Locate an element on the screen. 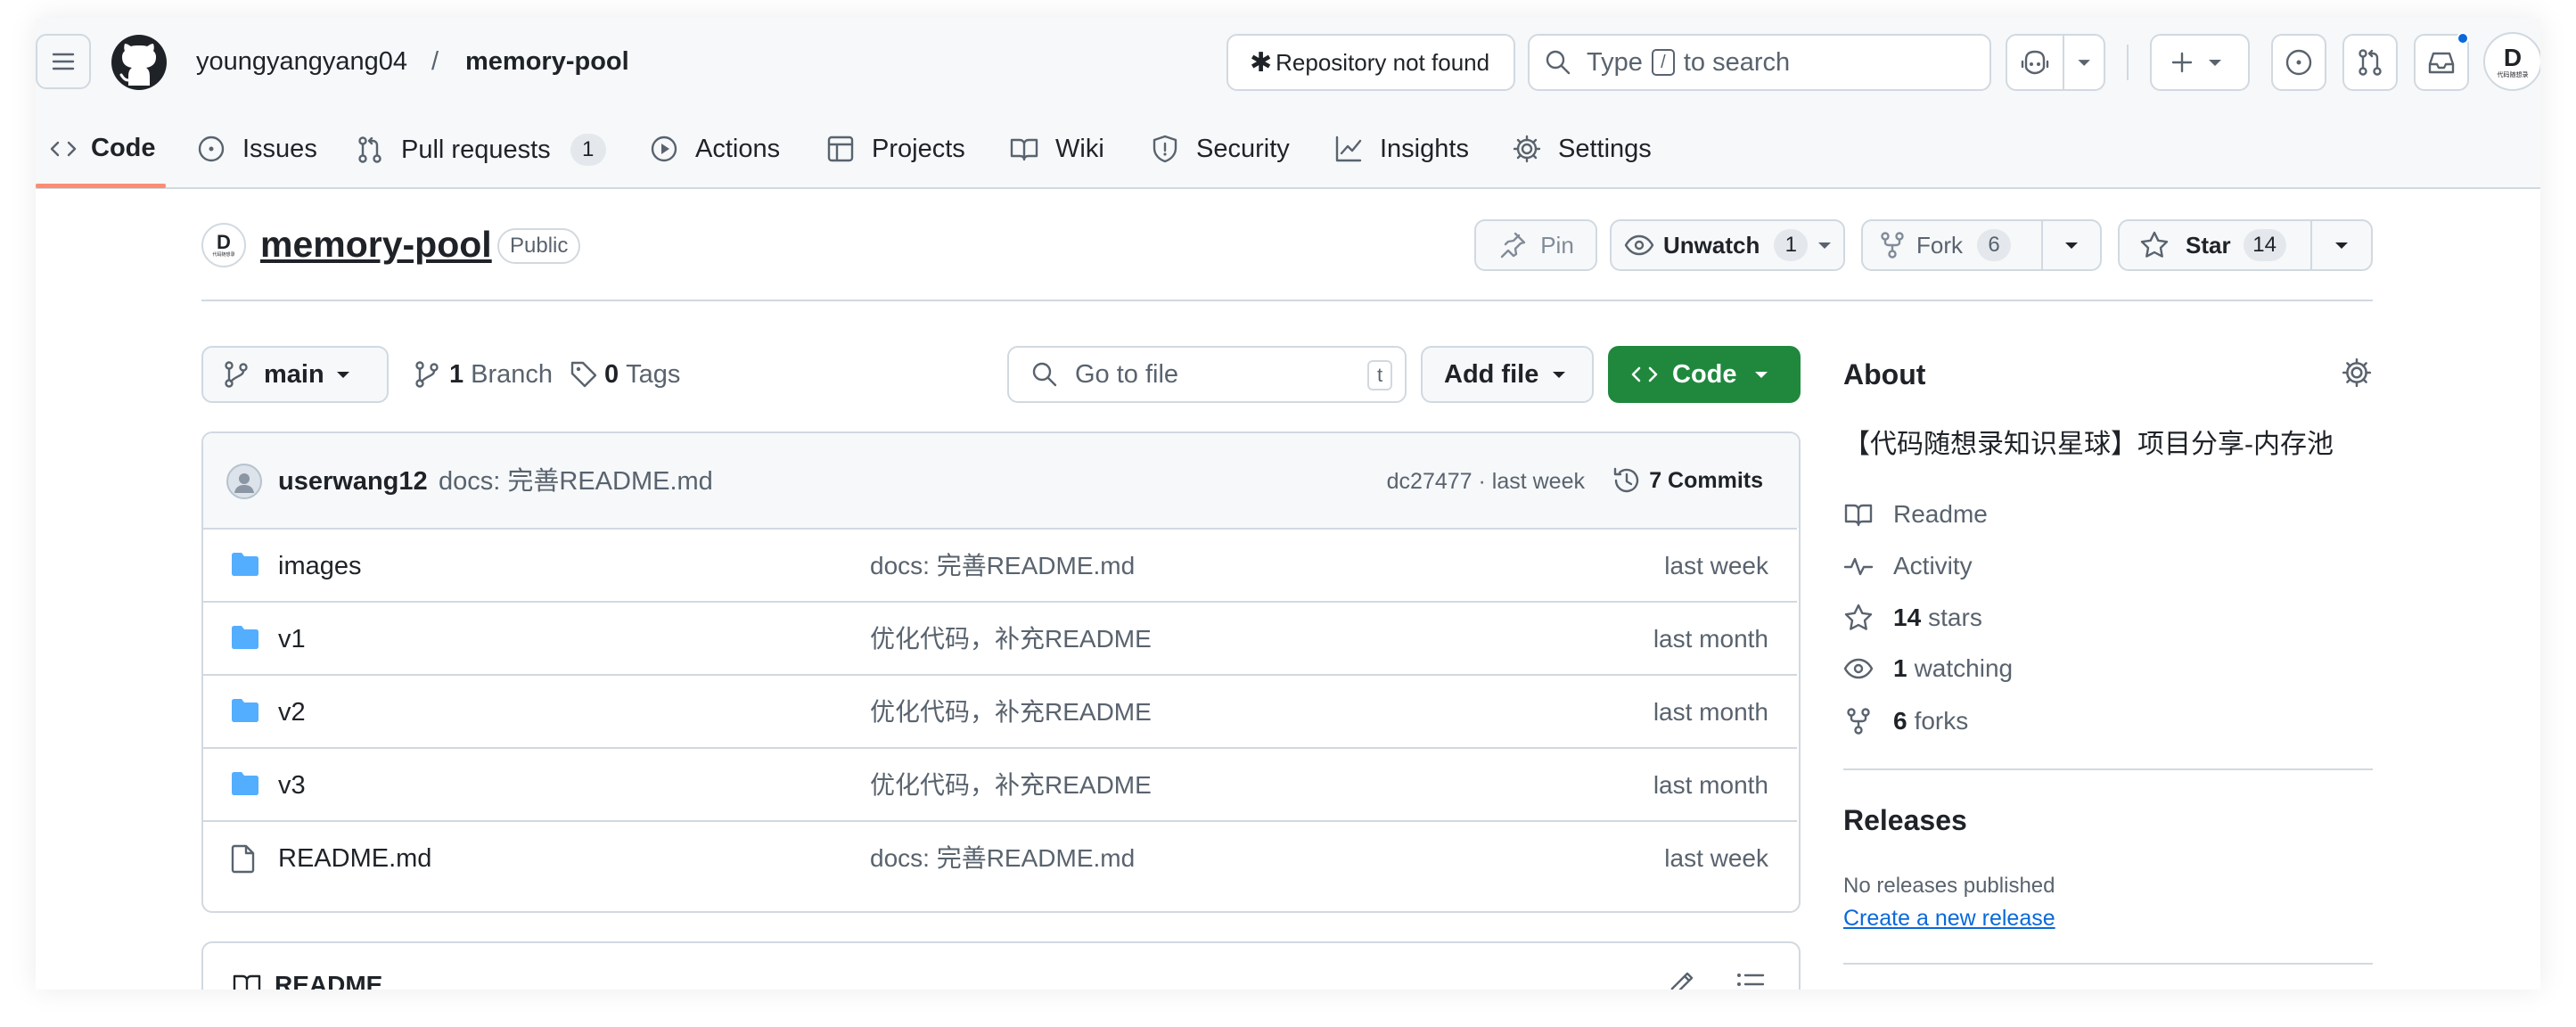  tab-issues-label: Issues is located at coordinates (280, 148).